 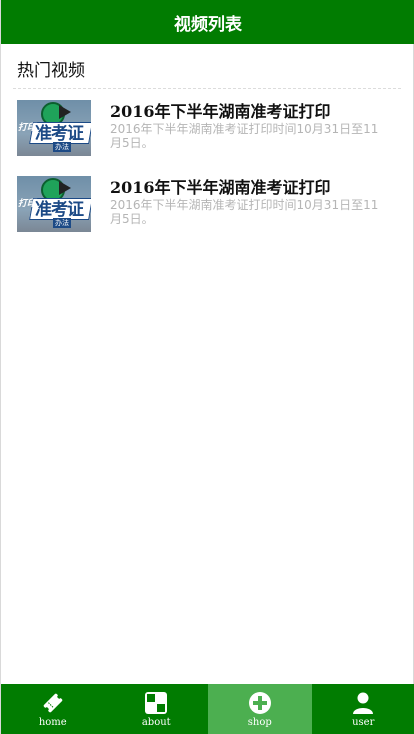 I want to click on page-header: 视频列表, so click(x=207, y=22).